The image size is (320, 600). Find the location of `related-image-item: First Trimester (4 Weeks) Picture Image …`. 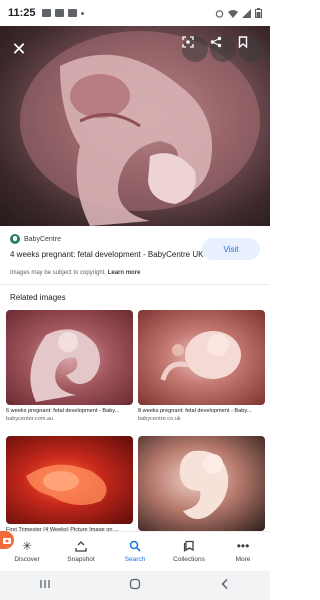

related-image-item: First Trimester (4 Weeks) Picture Image … is located at coordinates (69, 484).